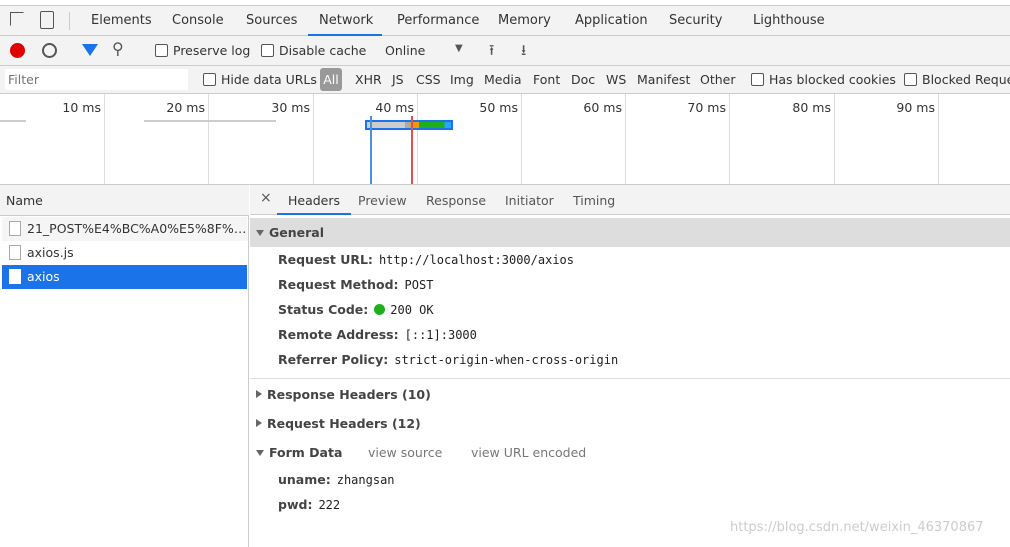  What do you see at coordinates (505, 51) in the screenshot?
I see `network-toolbar: ⚲ Preserve log Disable cache Online ▼ ⭱ ⭳` at bounding box center [505, 51].